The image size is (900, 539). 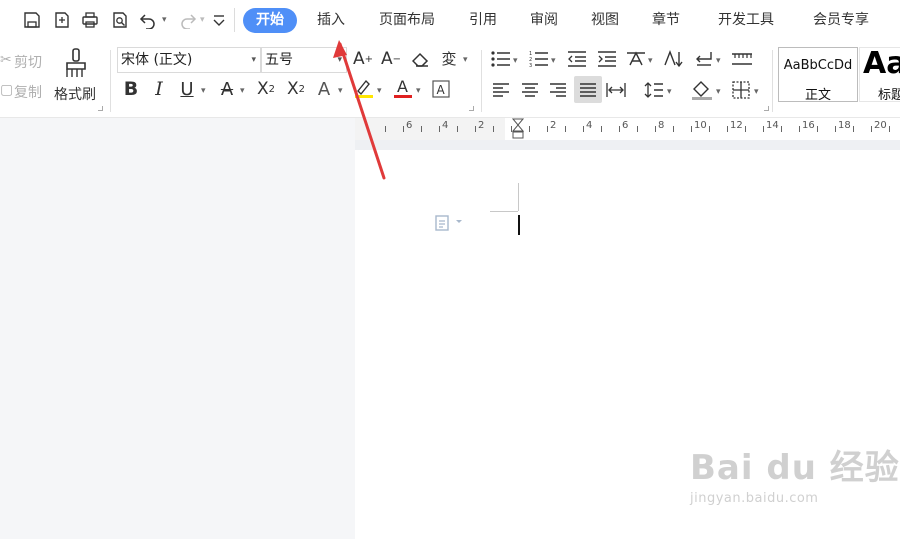 I want to click on clear-format-icon, so click(x=421, y=60).